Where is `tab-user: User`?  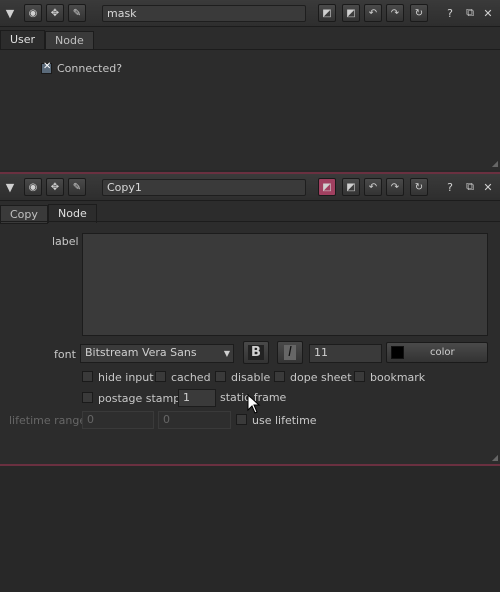
tab-user: User is located at coordinates (23, 39).